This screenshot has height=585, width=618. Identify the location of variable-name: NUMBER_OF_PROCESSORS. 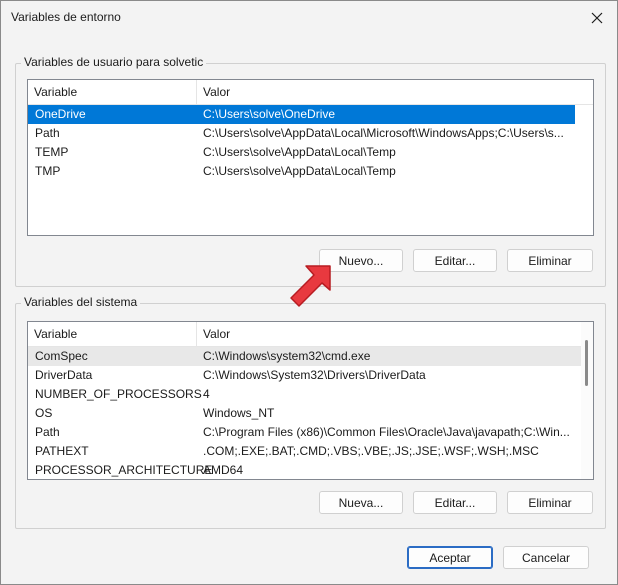
(118, 394).